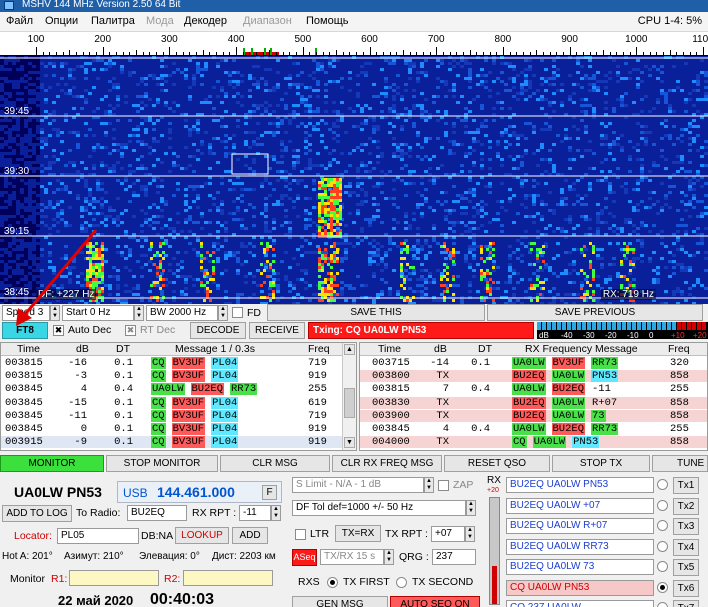  Describe the element at coordinates (389, 557) in the screenshot. I see `txrx-period-spinner: ▲ ▼` at that location.